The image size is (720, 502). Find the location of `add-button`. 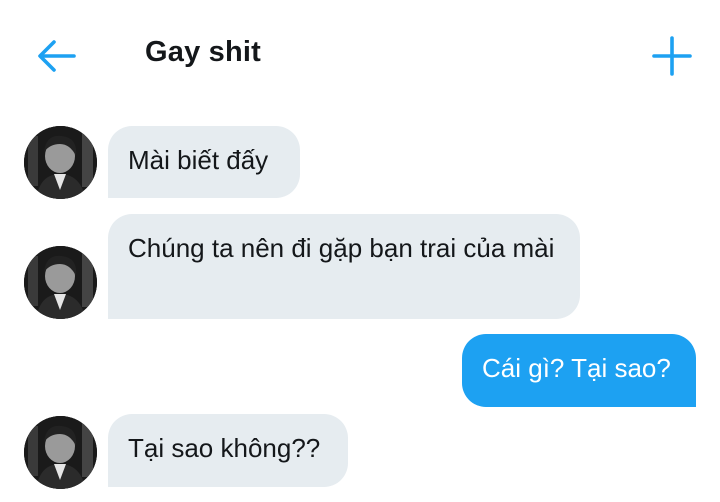

add-button is located at coordinates (672, 56).